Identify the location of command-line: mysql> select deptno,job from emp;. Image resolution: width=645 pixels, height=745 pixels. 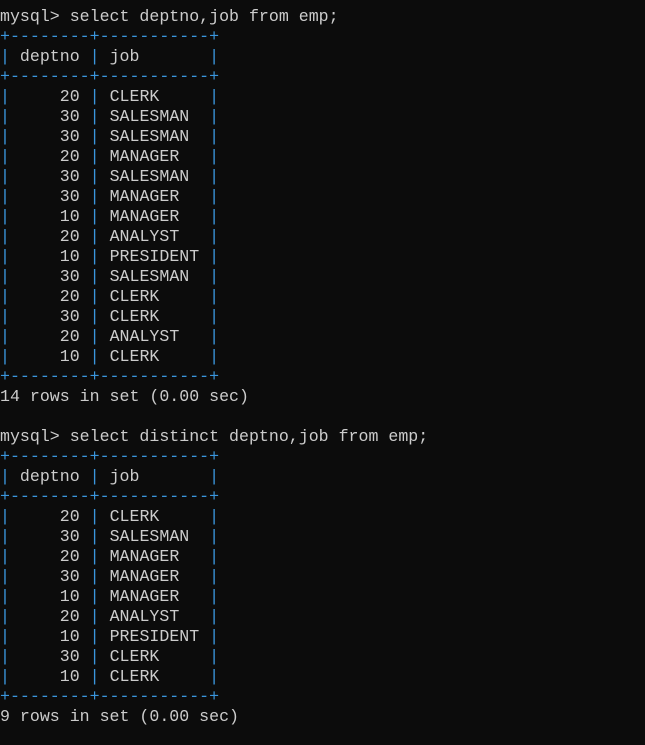
(214, 17).